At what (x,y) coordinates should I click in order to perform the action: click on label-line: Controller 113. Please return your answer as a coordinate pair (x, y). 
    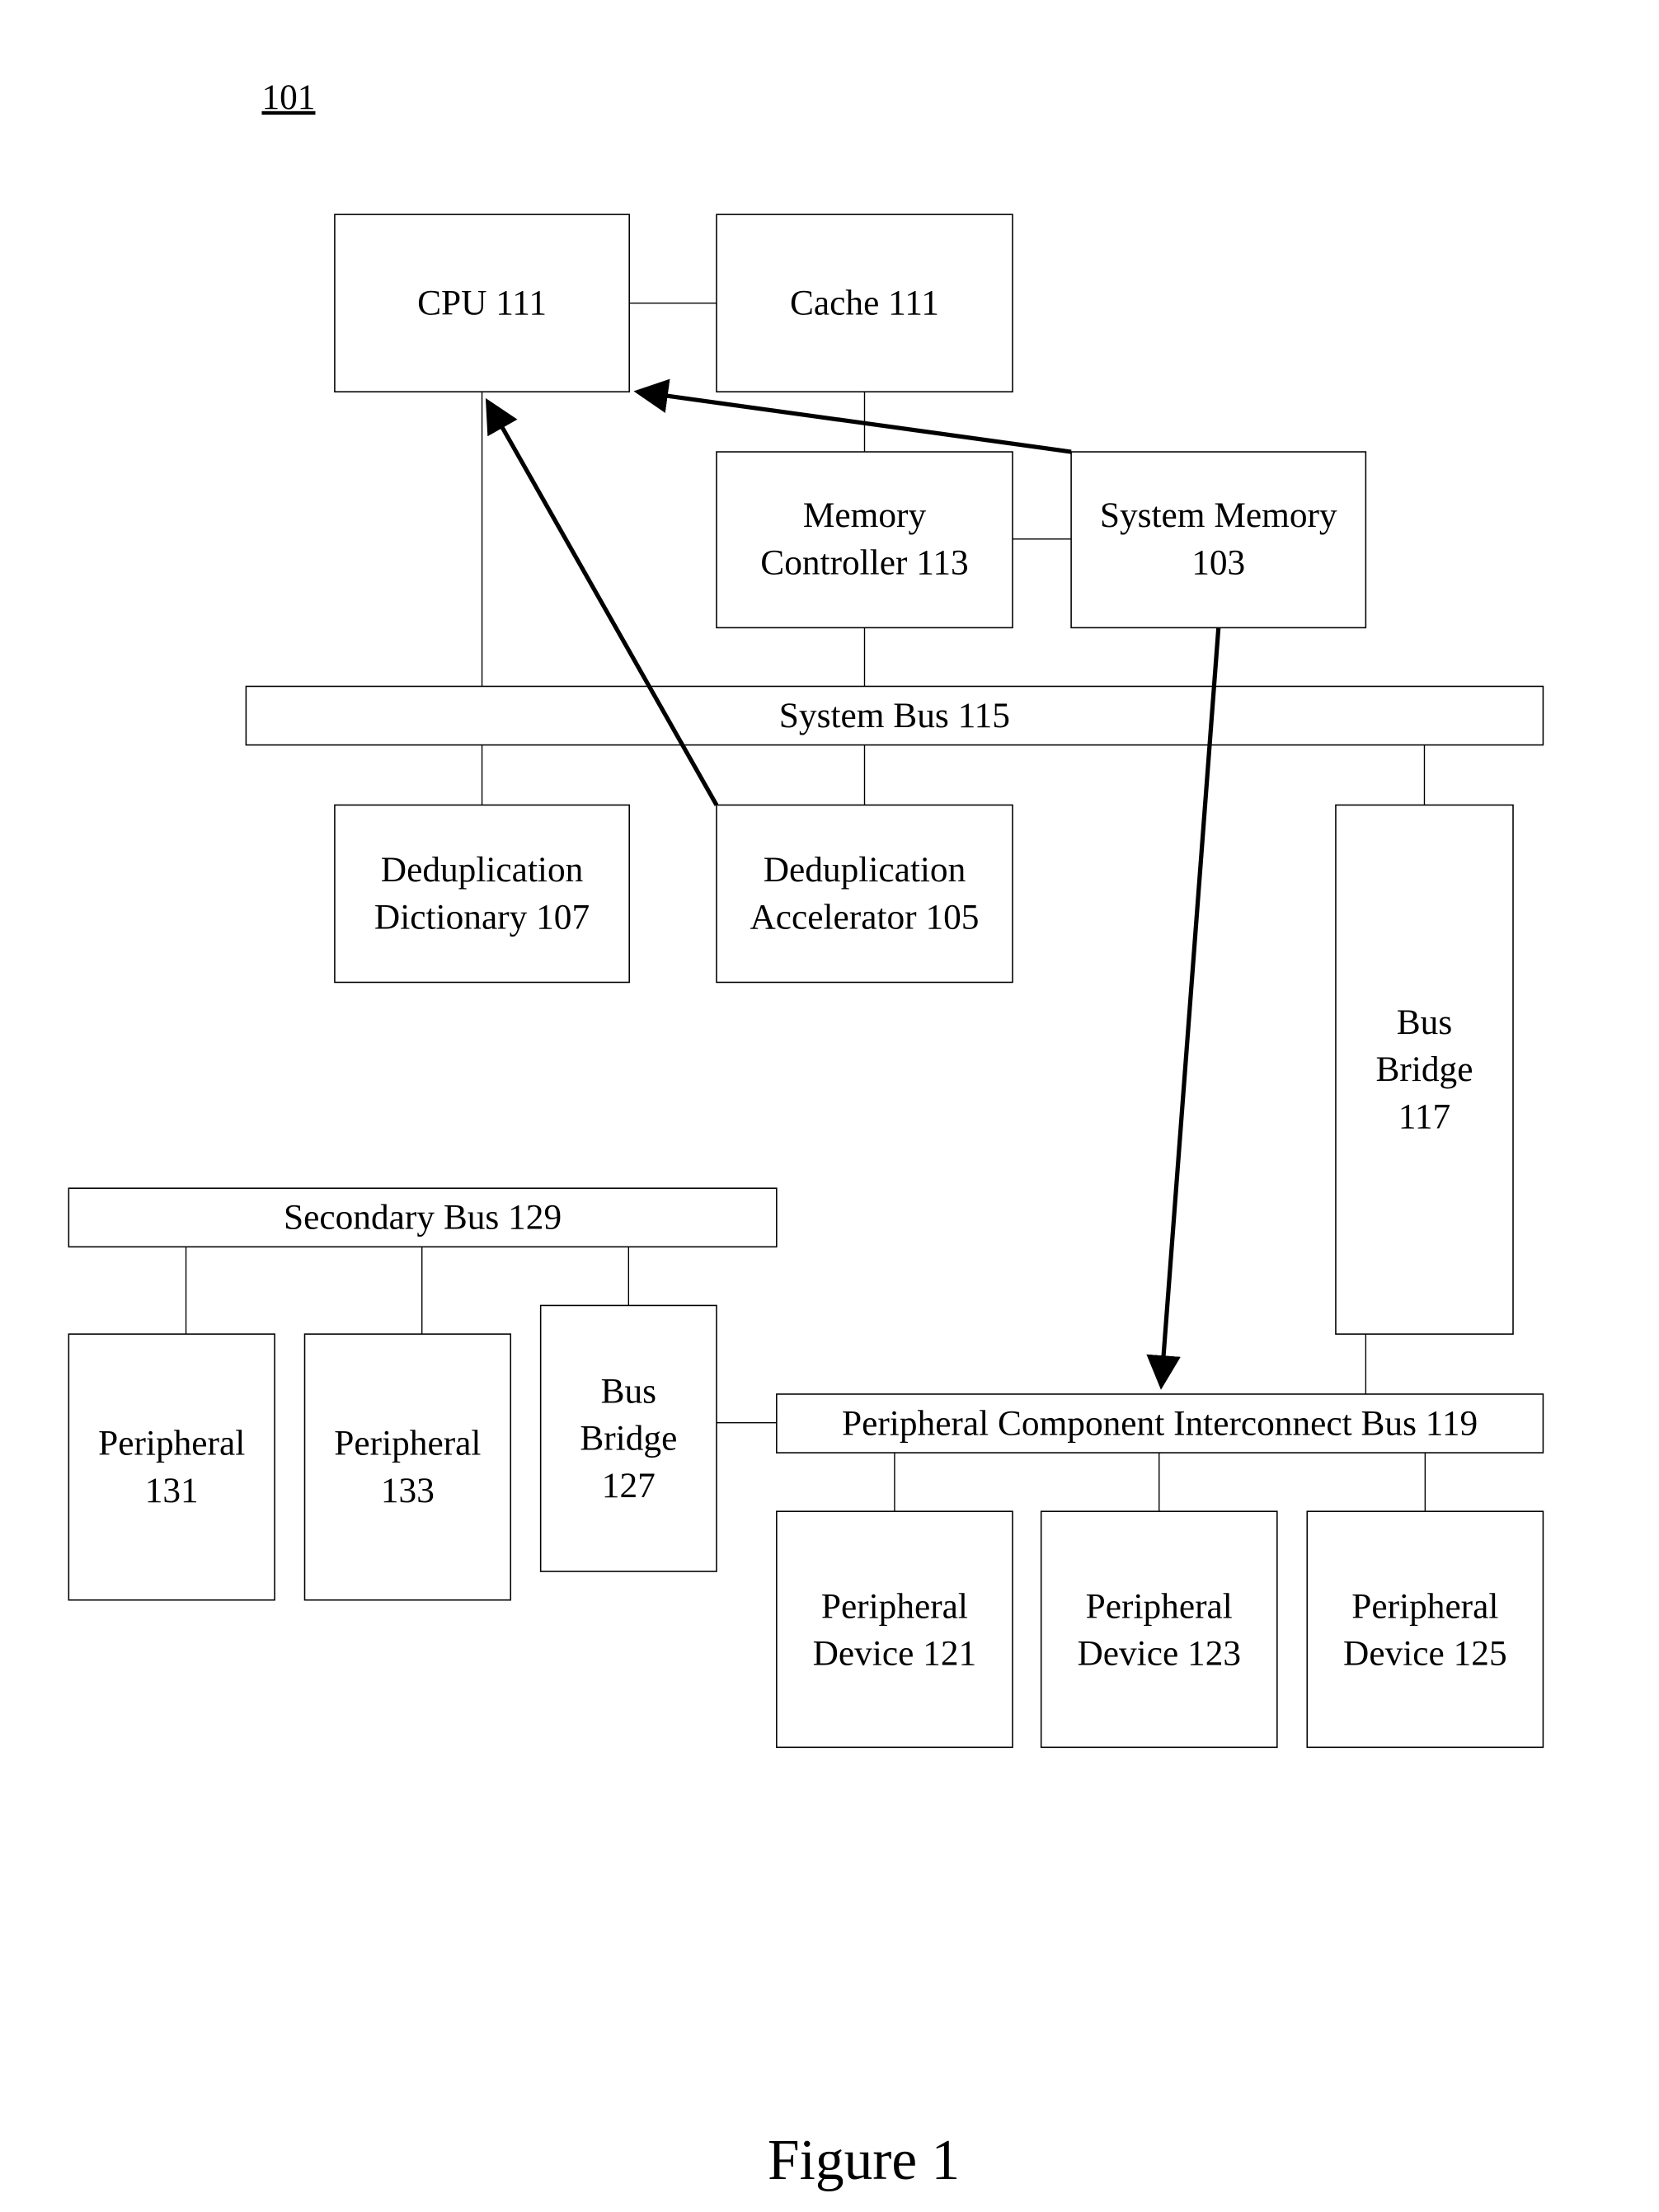
    Looking at the image, I should click on (864, 562).